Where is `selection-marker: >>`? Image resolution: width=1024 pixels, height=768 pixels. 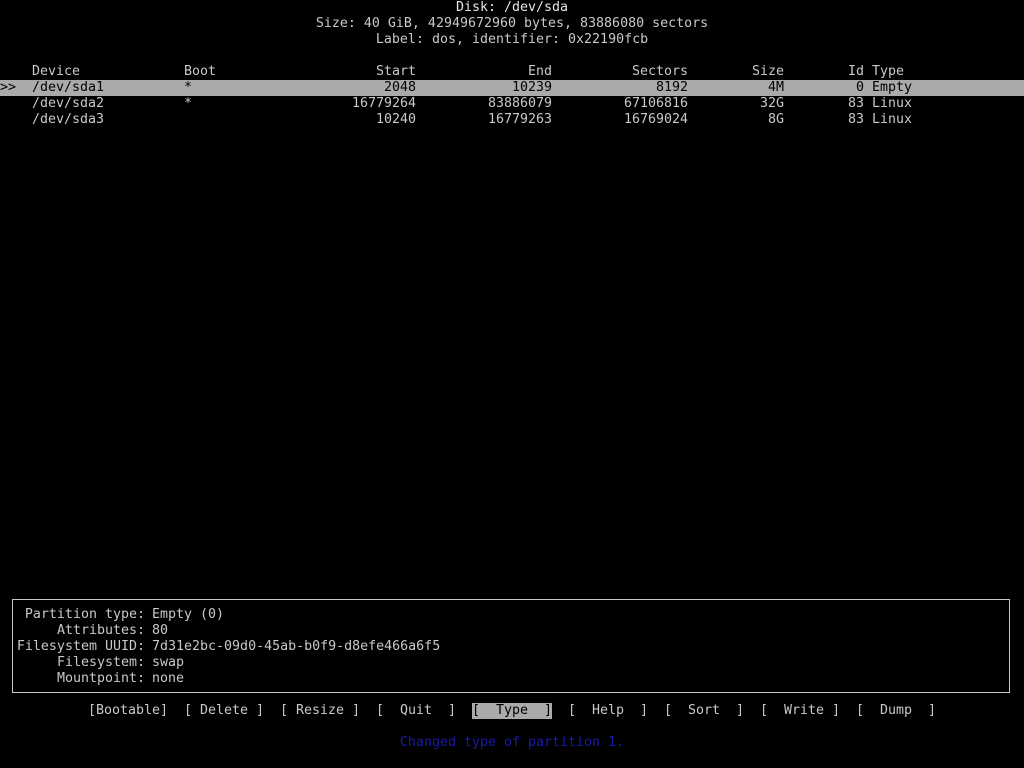 selection-marker: >> is located at coordinates (8, 87).